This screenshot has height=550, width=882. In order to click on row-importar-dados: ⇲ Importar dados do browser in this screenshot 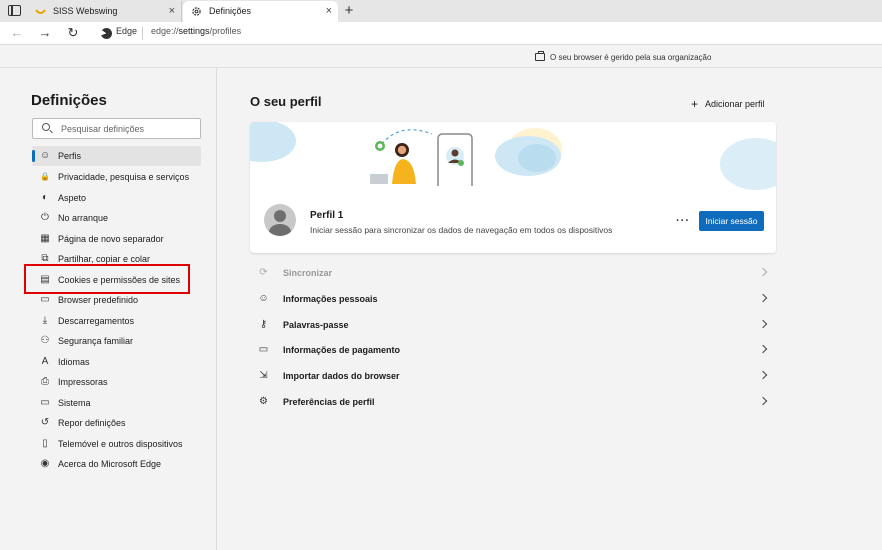, I will do `click(513, 376)`.